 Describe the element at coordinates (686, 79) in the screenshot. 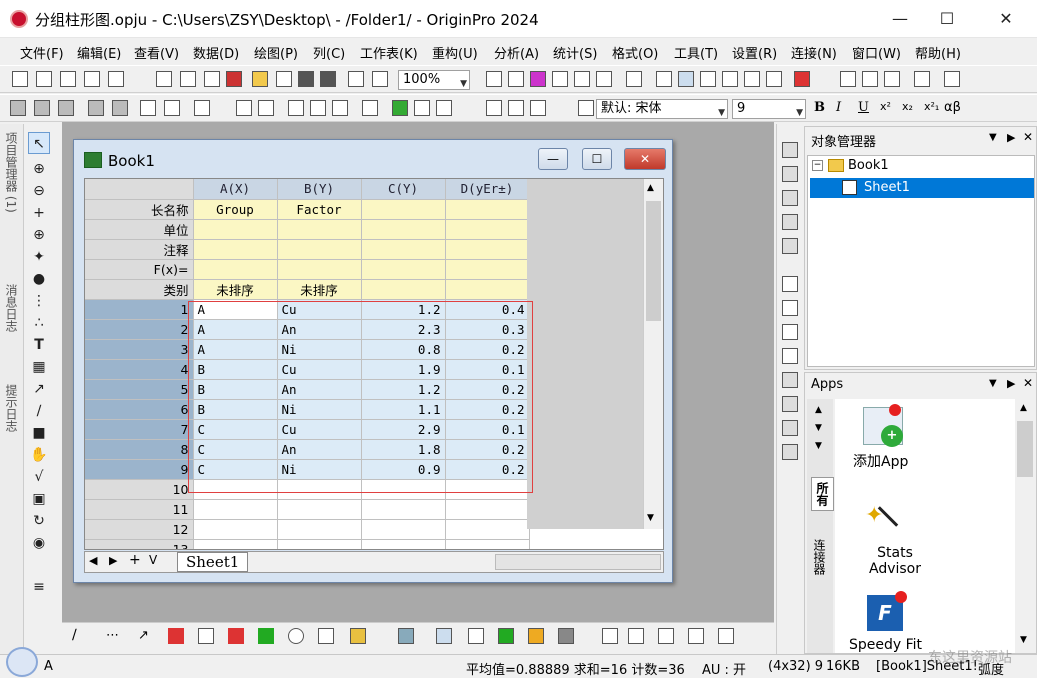

I see `data-reader-icon` at that location.